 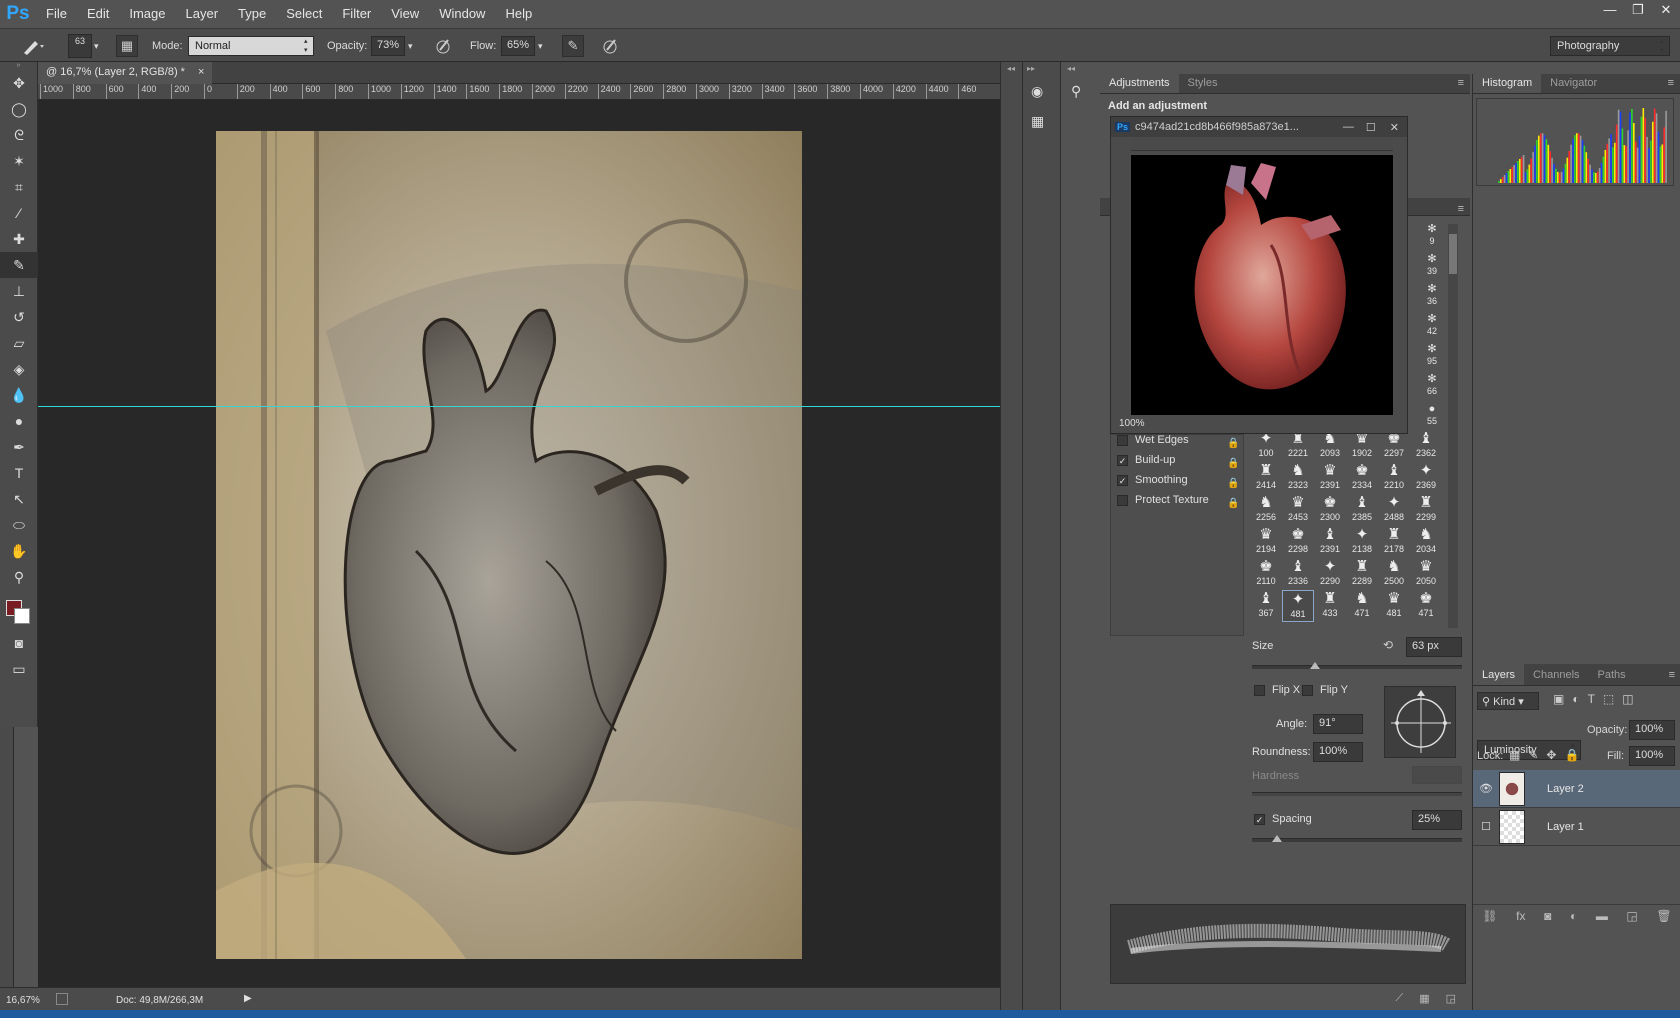 I want to click on status-share-icon, so click(x=62, y=999).